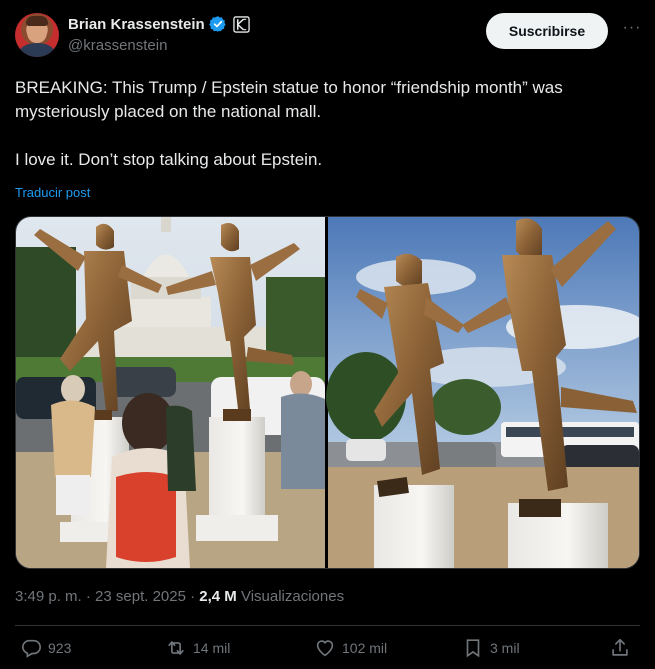  I want to click on views-count: 2,4 M, so click(218, 596).